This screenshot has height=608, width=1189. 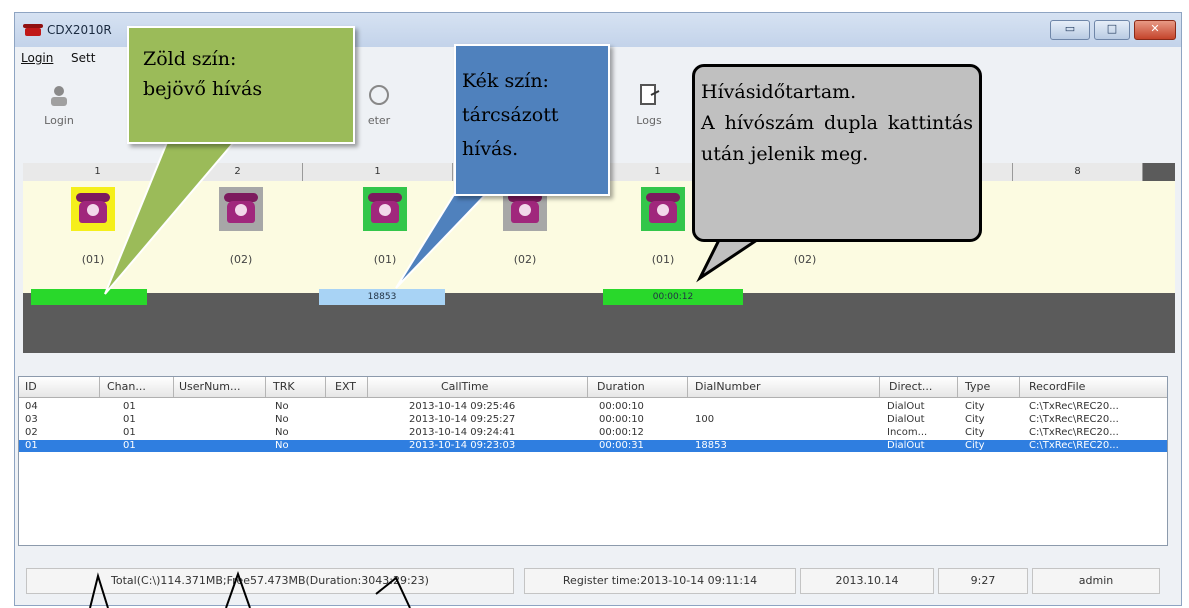 I want to click on col-id: ID, so click(x=31, y=386).